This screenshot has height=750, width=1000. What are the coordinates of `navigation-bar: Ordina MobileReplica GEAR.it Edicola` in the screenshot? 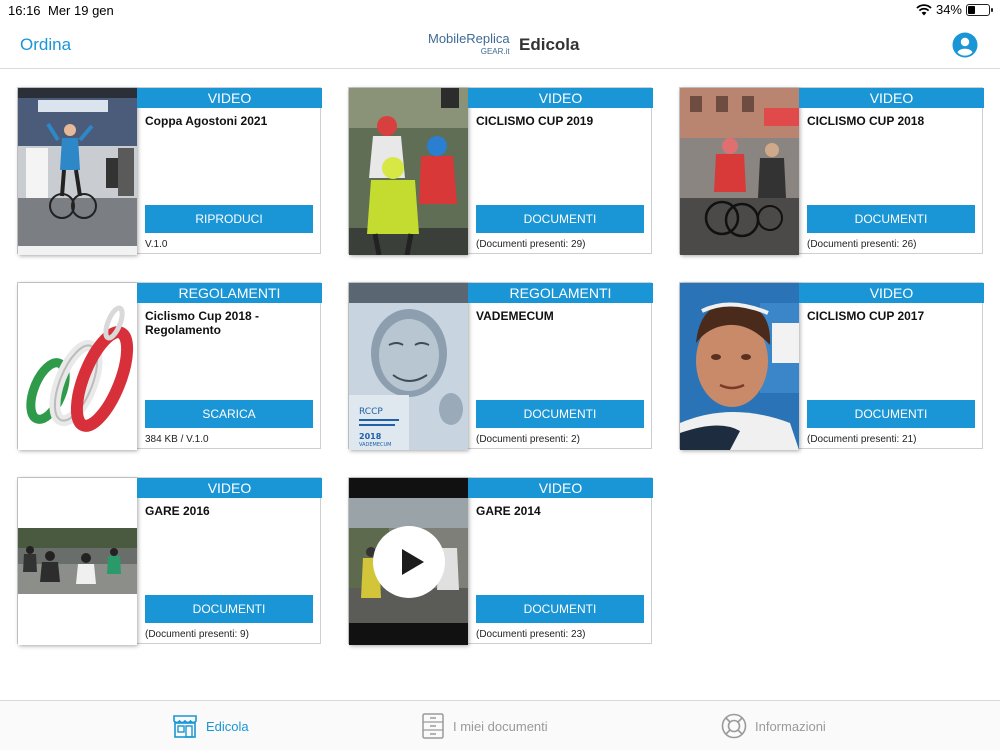 It's located at (500, 45).